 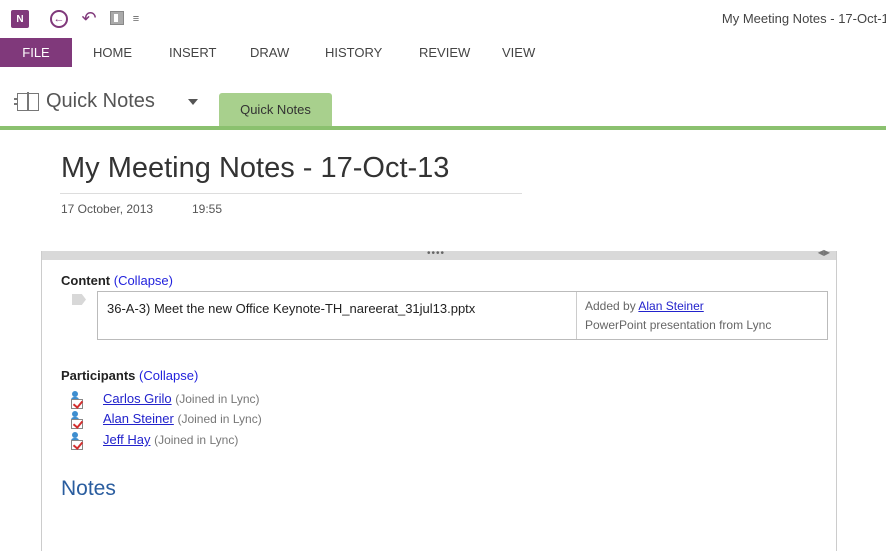 What do you see at coordinates (269, 52) in the screenshot?
I see `tab-draw: DRAW` at bounding box center [269, 52].